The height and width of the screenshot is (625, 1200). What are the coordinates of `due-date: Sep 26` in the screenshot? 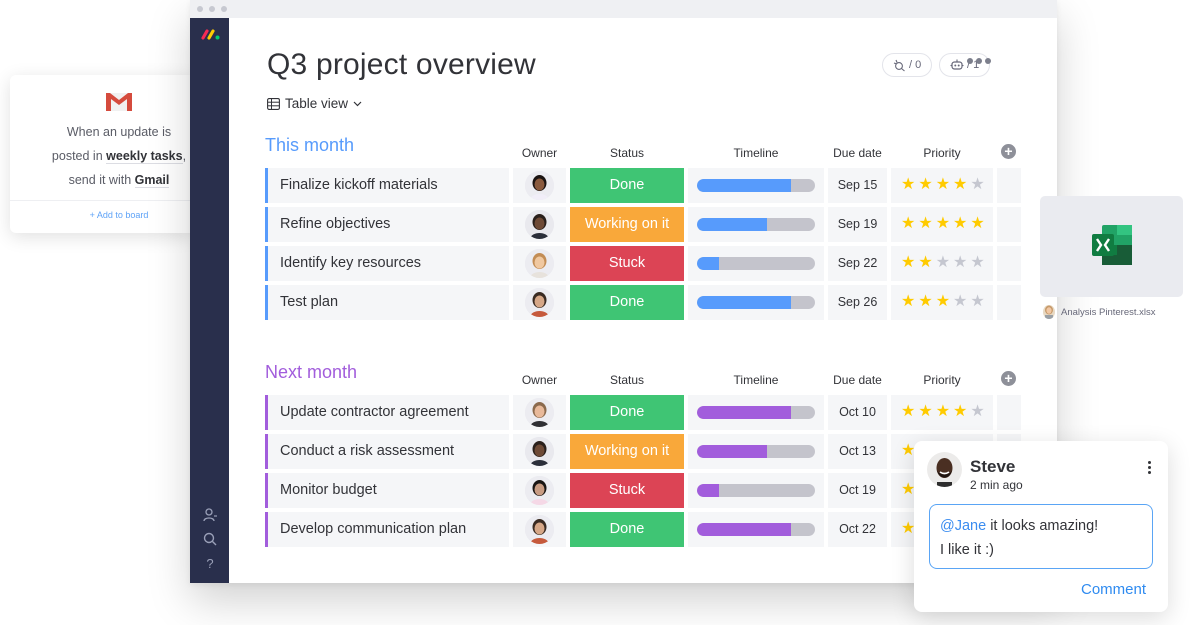 It's located at (857, 302).